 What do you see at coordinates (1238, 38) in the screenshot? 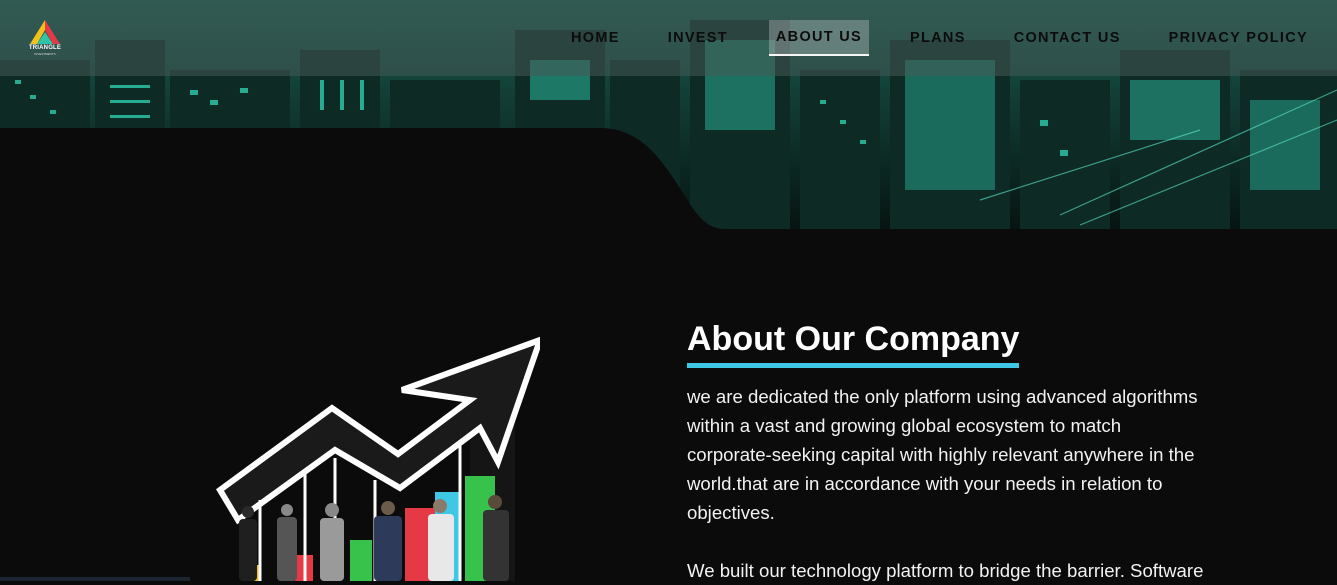
I see `nav-privacy-policy: PRIVACY POLICY` at bounding box center [1238, 38].